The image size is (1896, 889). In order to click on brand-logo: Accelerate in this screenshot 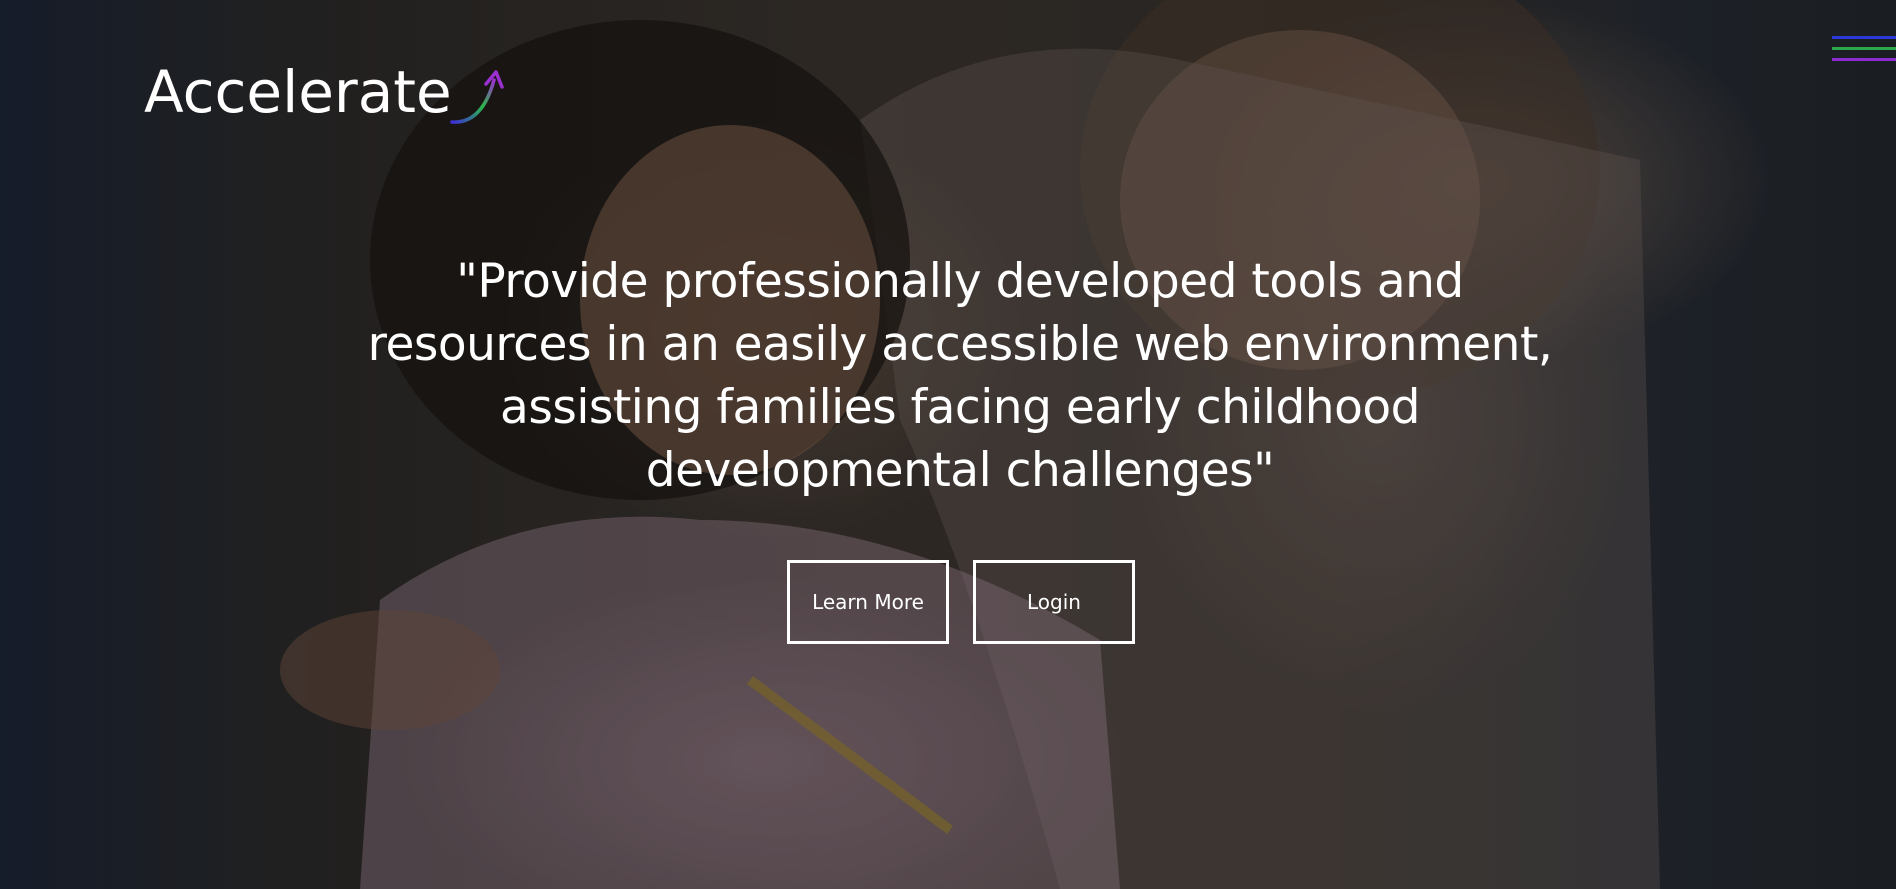, I will do `click(327, 92)`.